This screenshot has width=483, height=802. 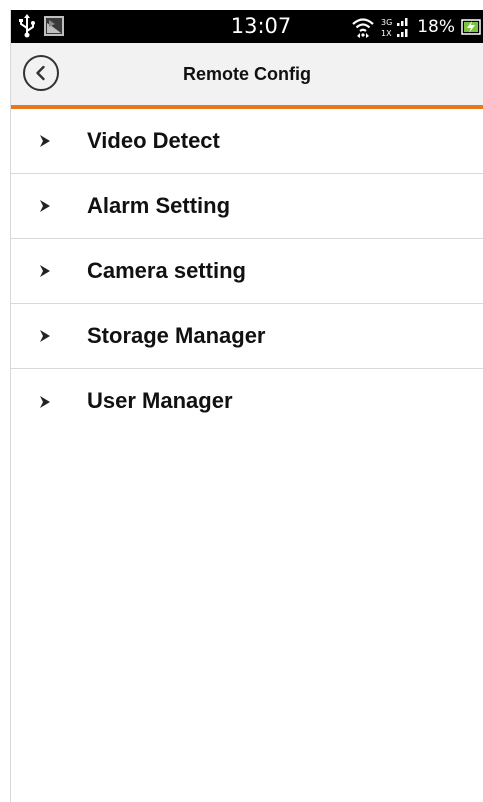 I want to click on battery-percent: 18%, so click(x=436, y=26).